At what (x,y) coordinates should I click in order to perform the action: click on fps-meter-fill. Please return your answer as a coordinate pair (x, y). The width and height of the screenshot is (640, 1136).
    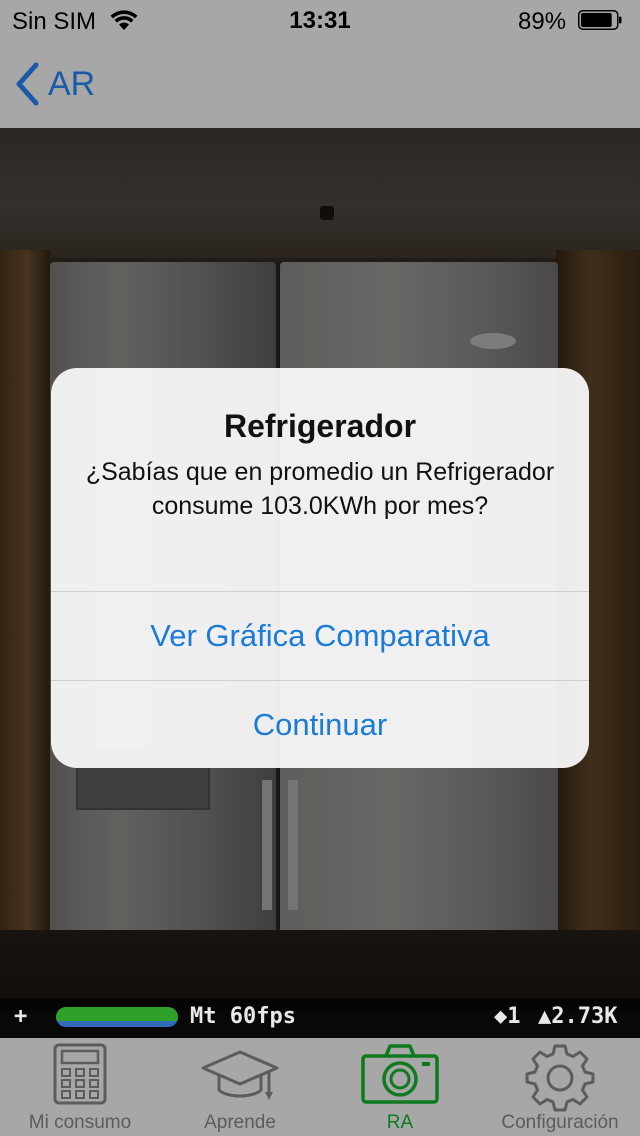
    Looking at the image, I should click on (117, 1014).